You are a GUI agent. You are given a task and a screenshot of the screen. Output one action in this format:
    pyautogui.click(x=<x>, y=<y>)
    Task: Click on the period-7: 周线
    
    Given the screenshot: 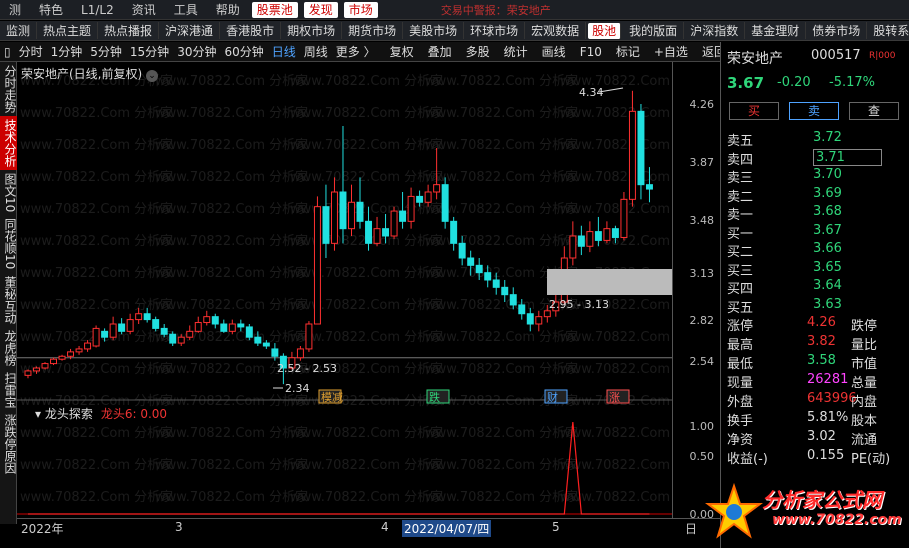 What is the action you would take?
    pyautogui.click(x=316, y=51)
    